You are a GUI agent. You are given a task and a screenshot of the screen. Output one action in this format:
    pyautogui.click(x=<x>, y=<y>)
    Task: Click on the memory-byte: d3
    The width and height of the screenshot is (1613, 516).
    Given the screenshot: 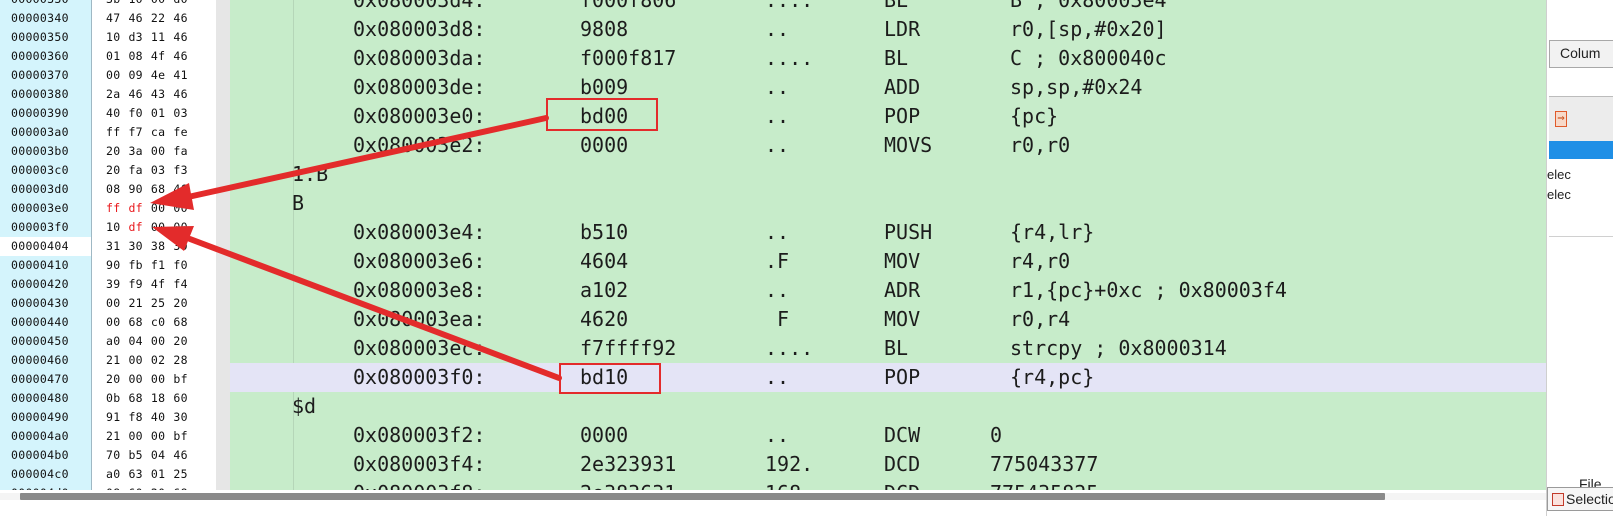 What is the action you would take?
    pyautogui.click(x=135, y=37)
    